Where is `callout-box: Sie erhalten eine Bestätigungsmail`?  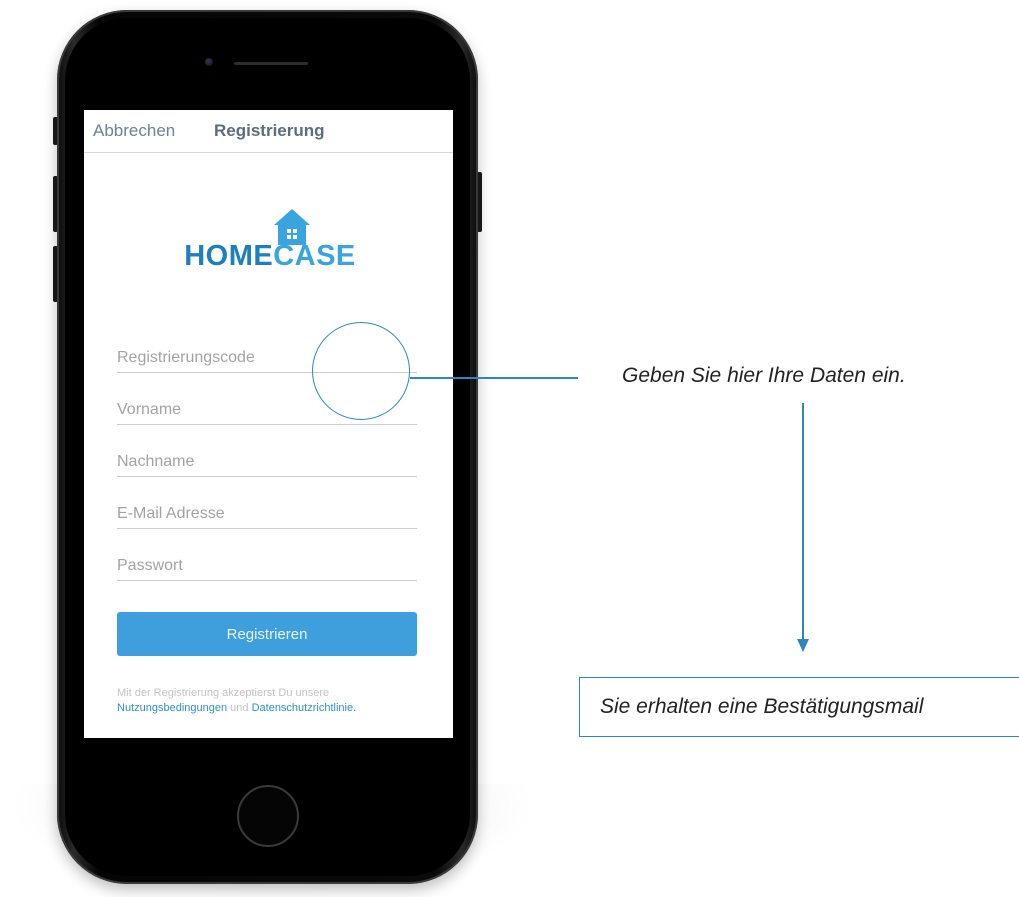
callout-box: Sie erhalten eine Bestätigungsmail is located at coordinates (799, 707).